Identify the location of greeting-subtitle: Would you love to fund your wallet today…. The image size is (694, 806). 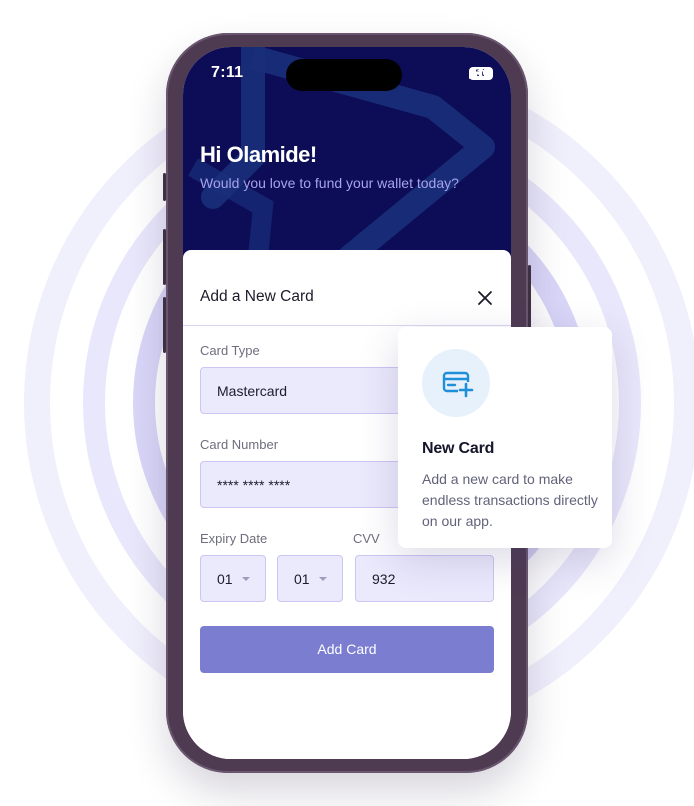
(329, 183).